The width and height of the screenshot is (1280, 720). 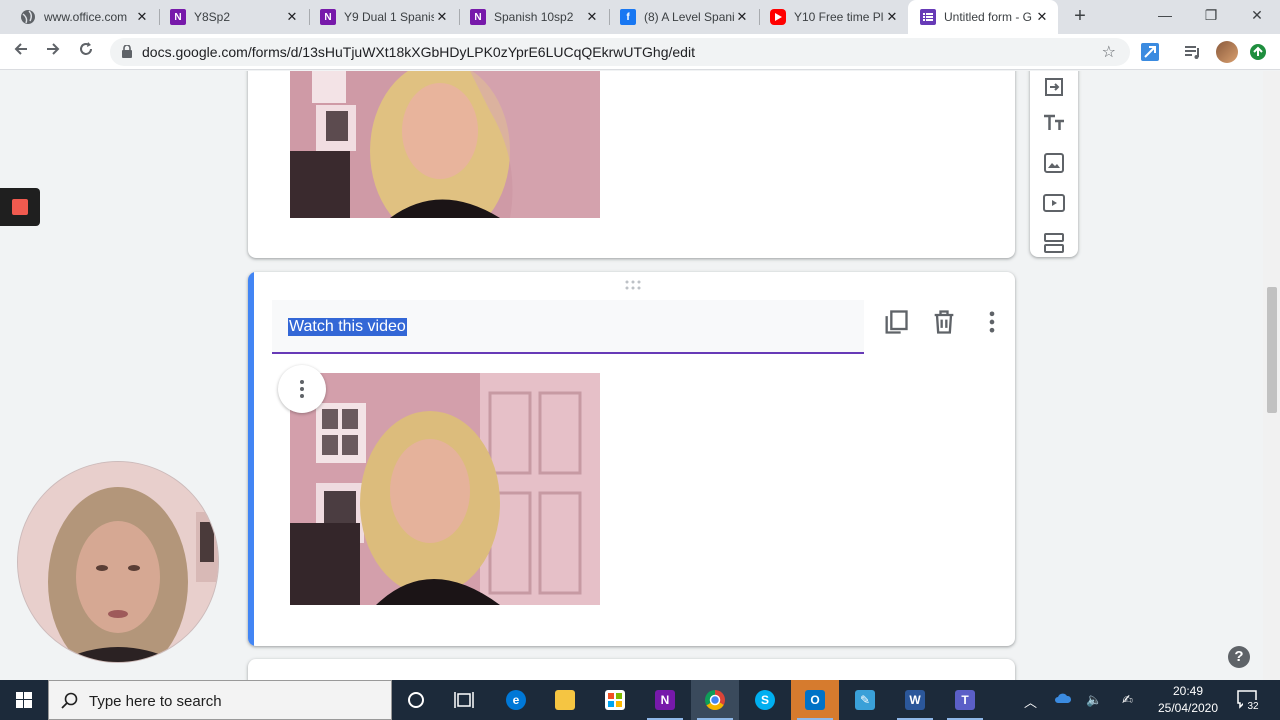 What do you see at coordinates (69, 700) in the screenshot?
I see `search-icon` at bounding box center [69, 700].